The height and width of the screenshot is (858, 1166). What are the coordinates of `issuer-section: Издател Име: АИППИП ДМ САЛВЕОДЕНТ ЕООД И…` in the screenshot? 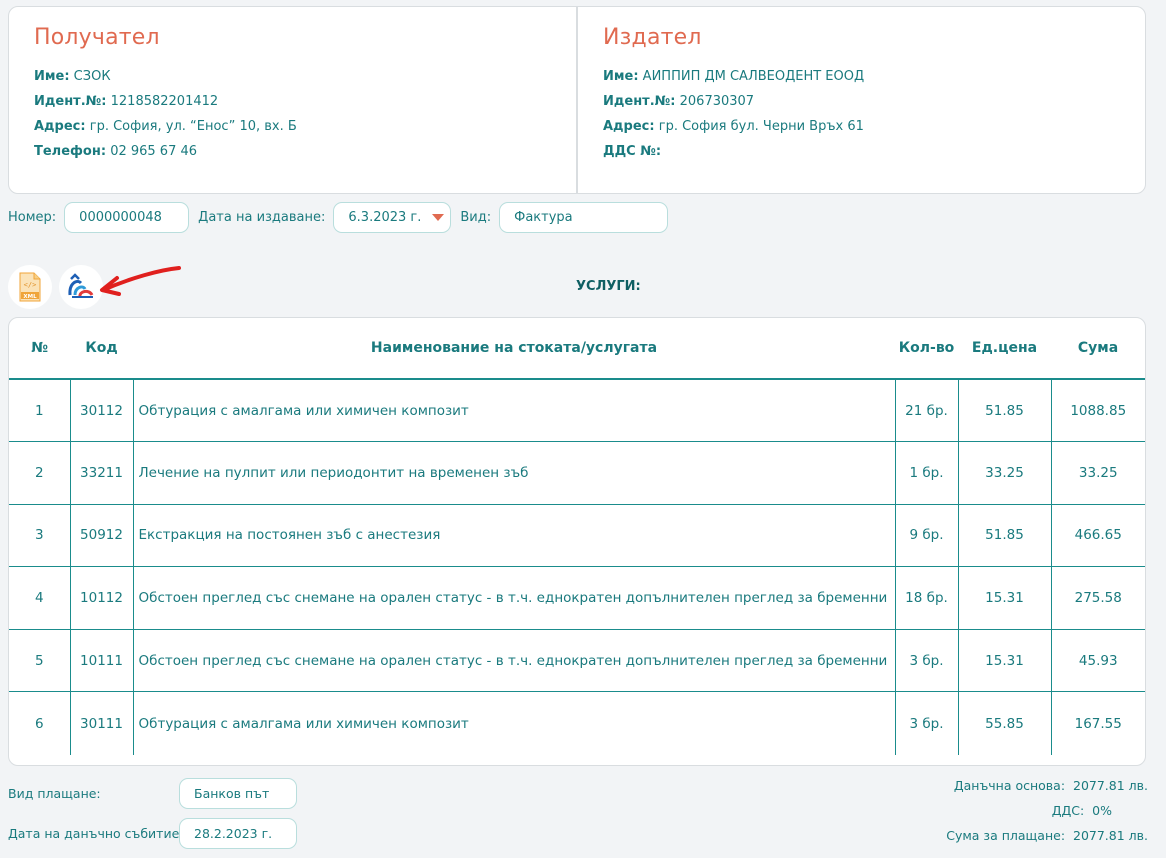 It's located at (861, 100).